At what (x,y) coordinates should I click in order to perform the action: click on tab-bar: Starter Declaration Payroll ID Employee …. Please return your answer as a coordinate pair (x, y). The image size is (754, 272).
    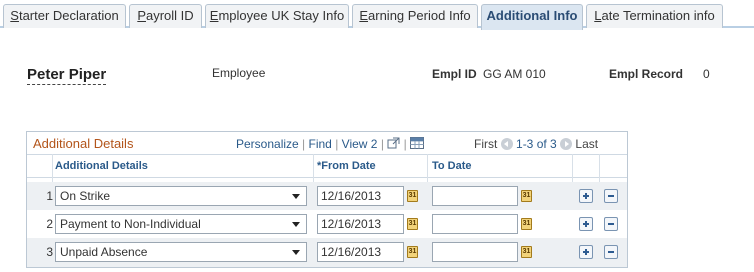
    Looking at the image, I should click on (377, 15).